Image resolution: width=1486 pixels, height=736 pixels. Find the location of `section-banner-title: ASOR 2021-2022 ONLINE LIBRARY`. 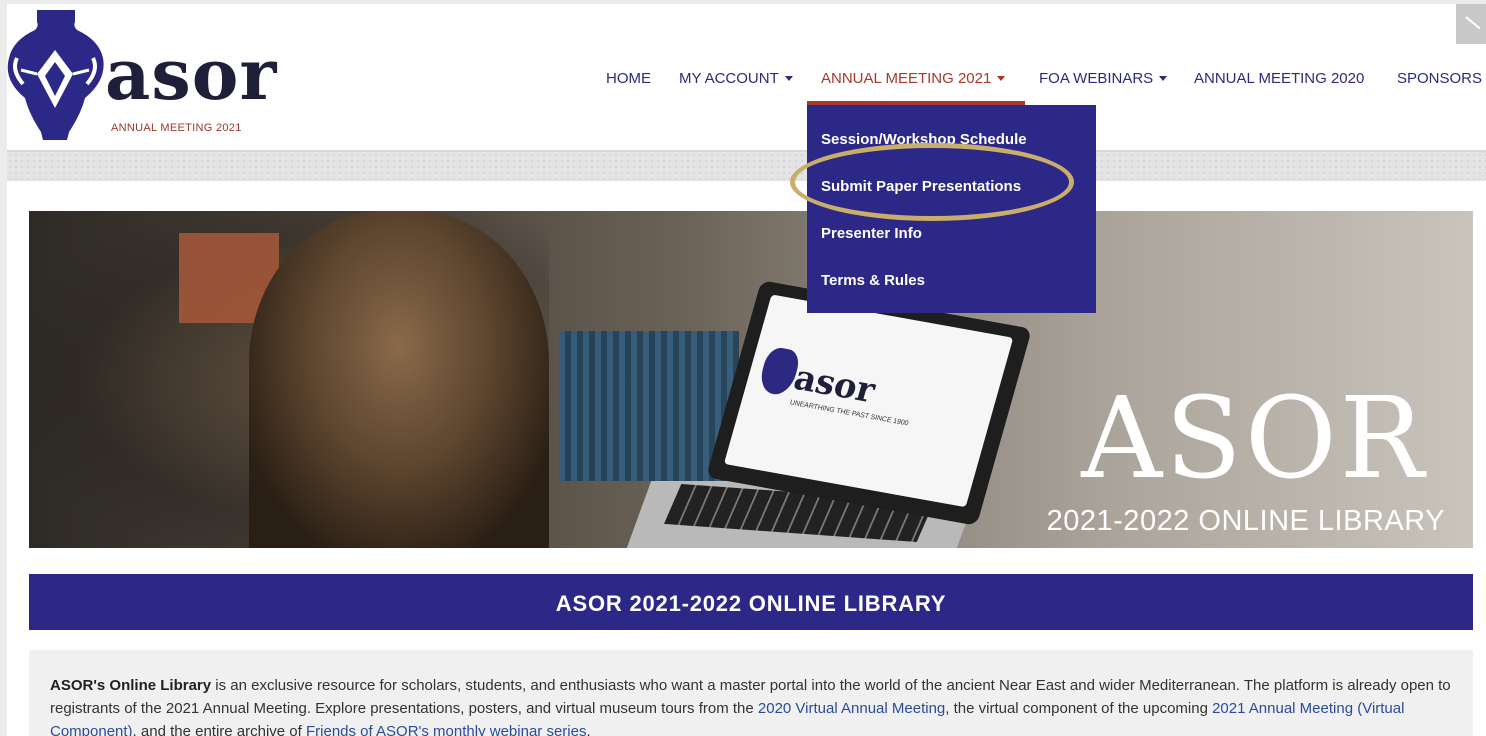

section-banner-title: ASOR 2021-2022 ONLINE LIBRARY is located at coordinates (751, 603).